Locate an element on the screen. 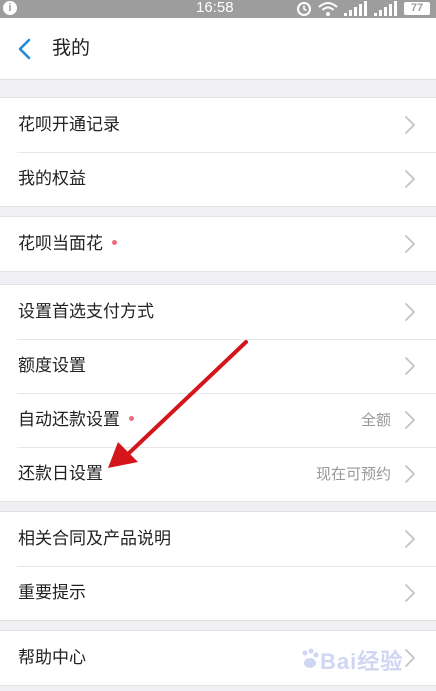 The width and height of the screenshot is (436, 691). watermark-text: Bai经验 is located at coordinates (362, 661).